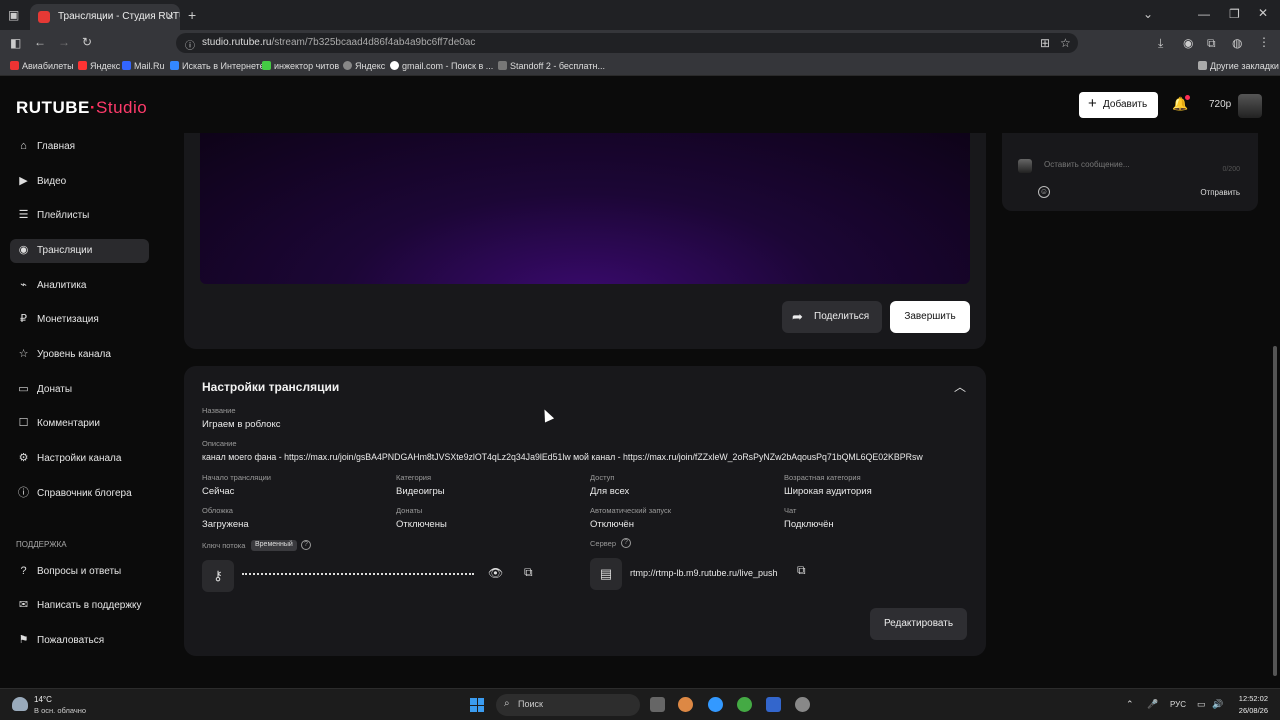 The height and width of the screenshot is (720, 1280). What do you see at coordinates (744, 704) in the screenshot?
I see `utorrent-icon` at bounding box center [744, 704].